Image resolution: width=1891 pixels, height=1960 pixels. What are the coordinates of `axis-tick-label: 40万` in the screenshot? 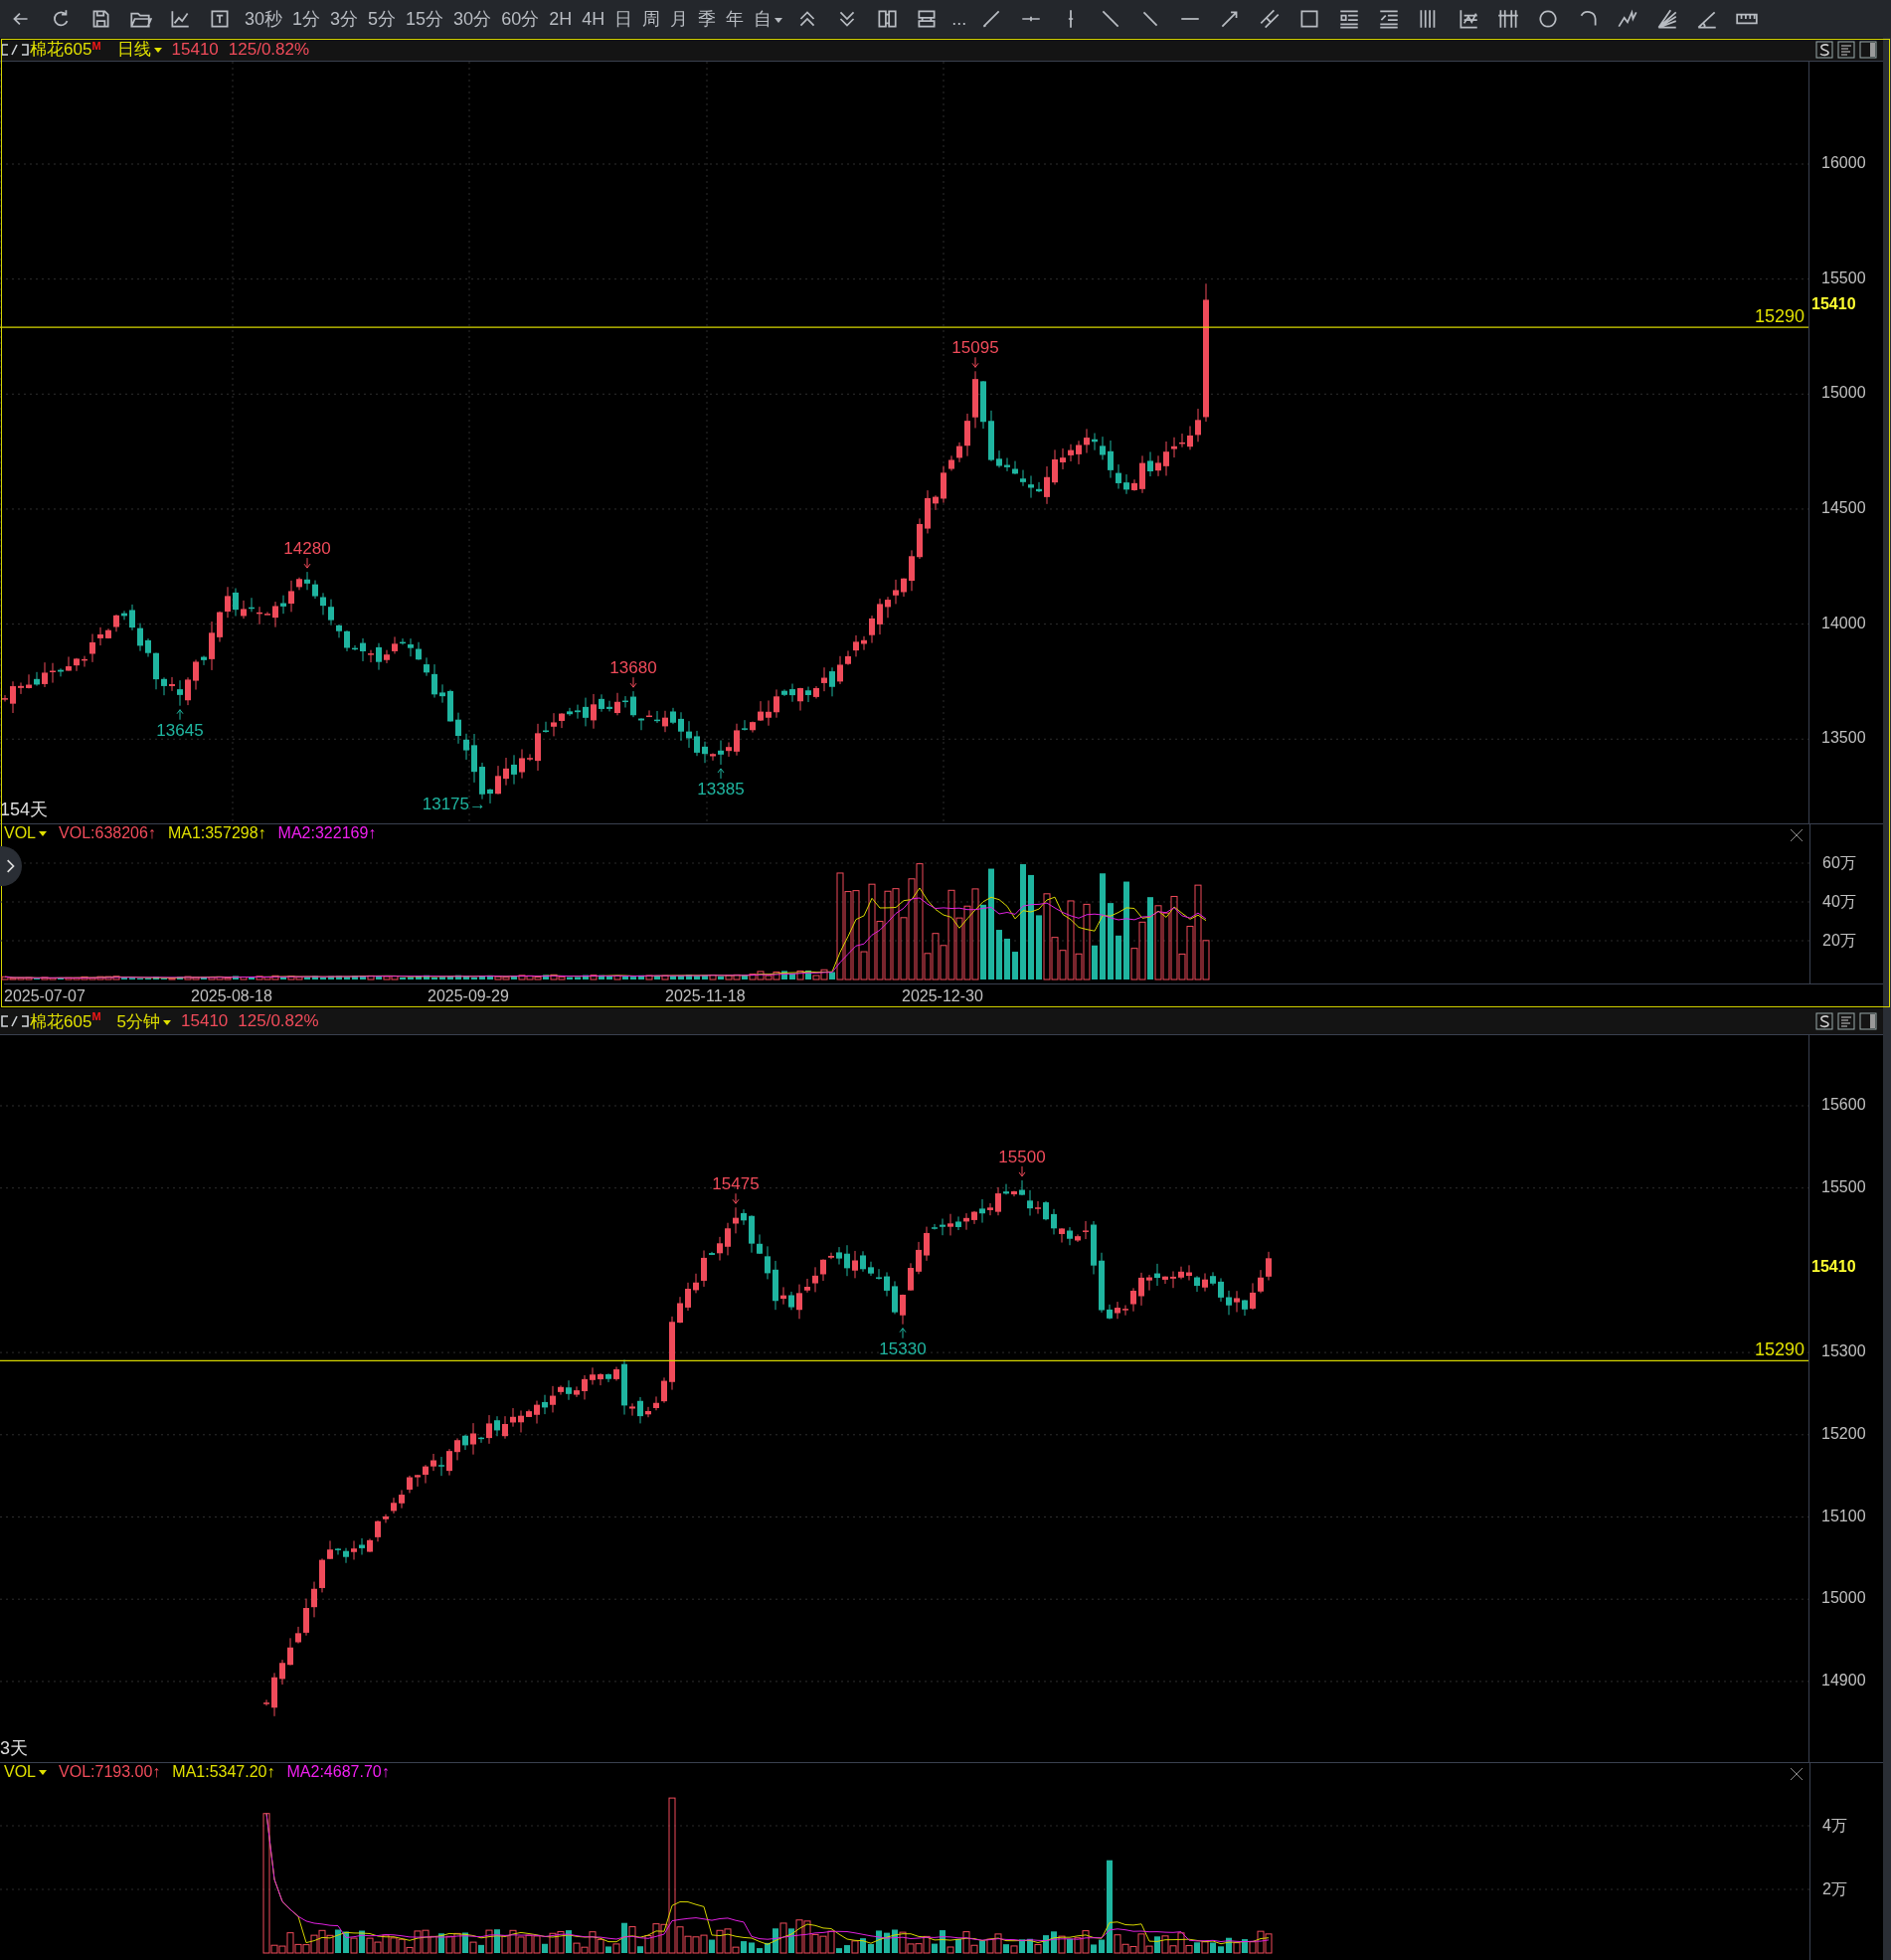 It's located at (1839, 902).